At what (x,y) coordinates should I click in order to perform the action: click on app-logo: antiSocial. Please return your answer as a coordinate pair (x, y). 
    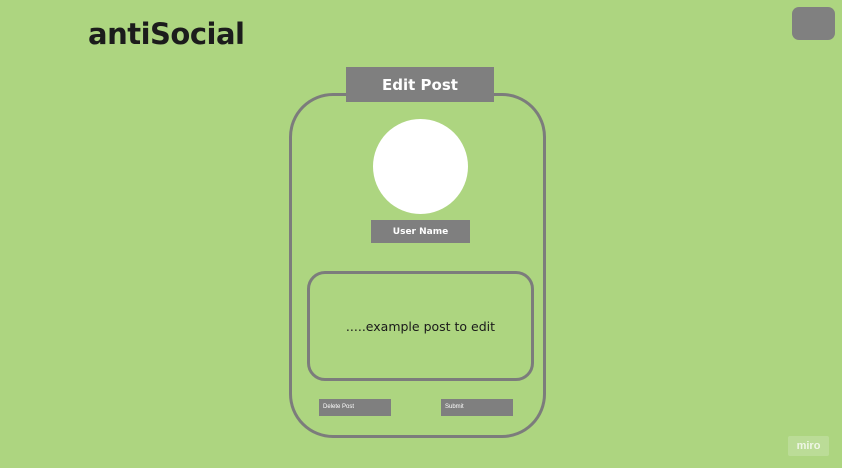
    Looking at the image, I should click on (166, 34).